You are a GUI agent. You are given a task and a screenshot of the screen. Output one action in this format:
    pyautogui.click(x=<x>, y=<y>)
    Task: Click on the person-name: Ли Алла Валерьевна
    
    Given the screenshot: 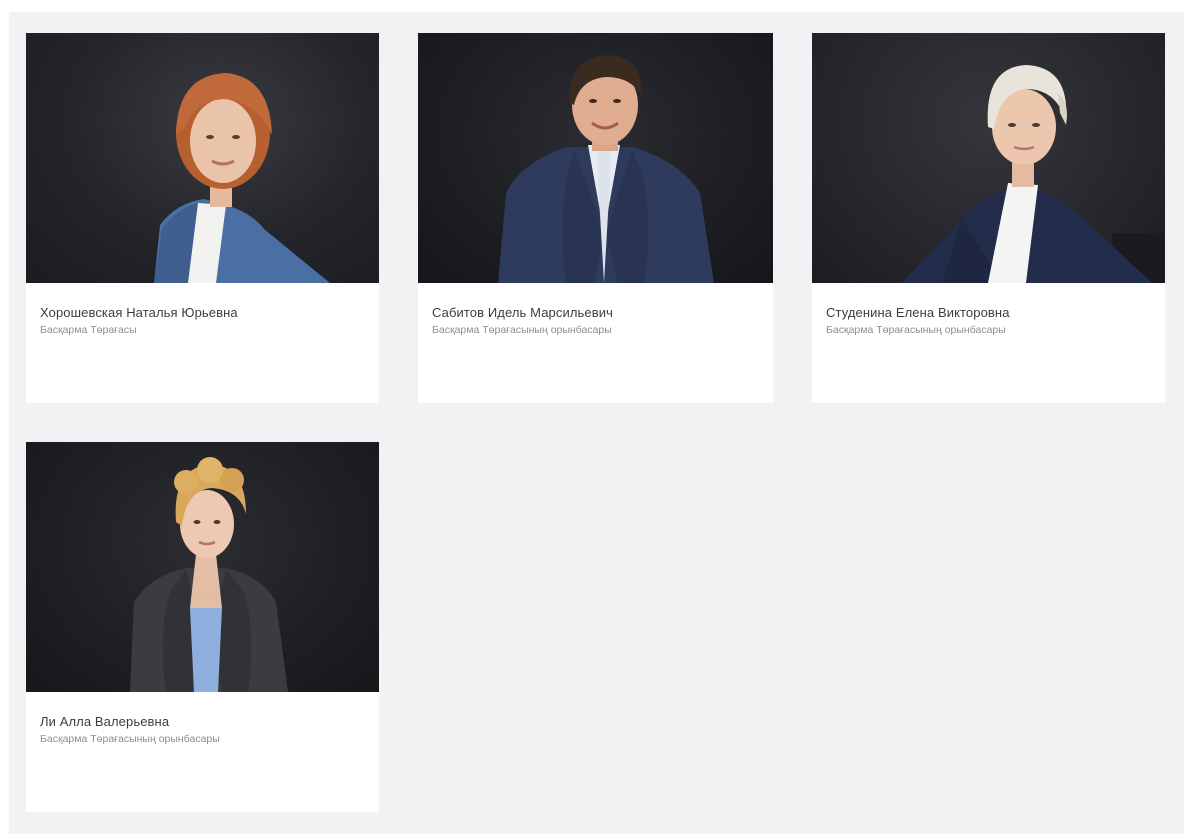 What is the action you would take?
    pyautogui.click(x=202, y=721)
    